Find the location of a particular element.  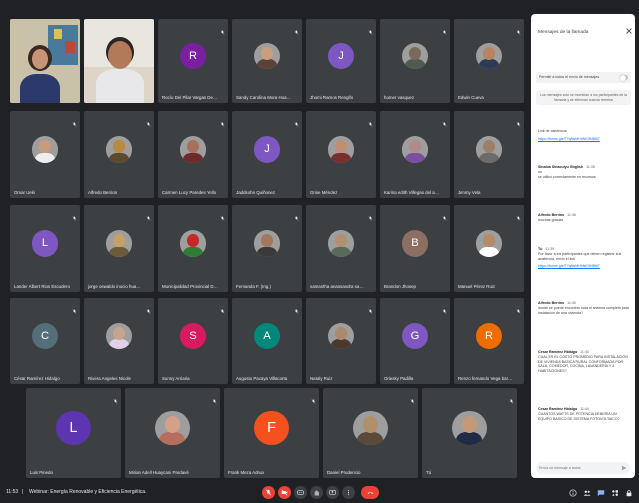

participant-tile: Carmen Lucy Paredes Yello is located at coordinates (193, 154).